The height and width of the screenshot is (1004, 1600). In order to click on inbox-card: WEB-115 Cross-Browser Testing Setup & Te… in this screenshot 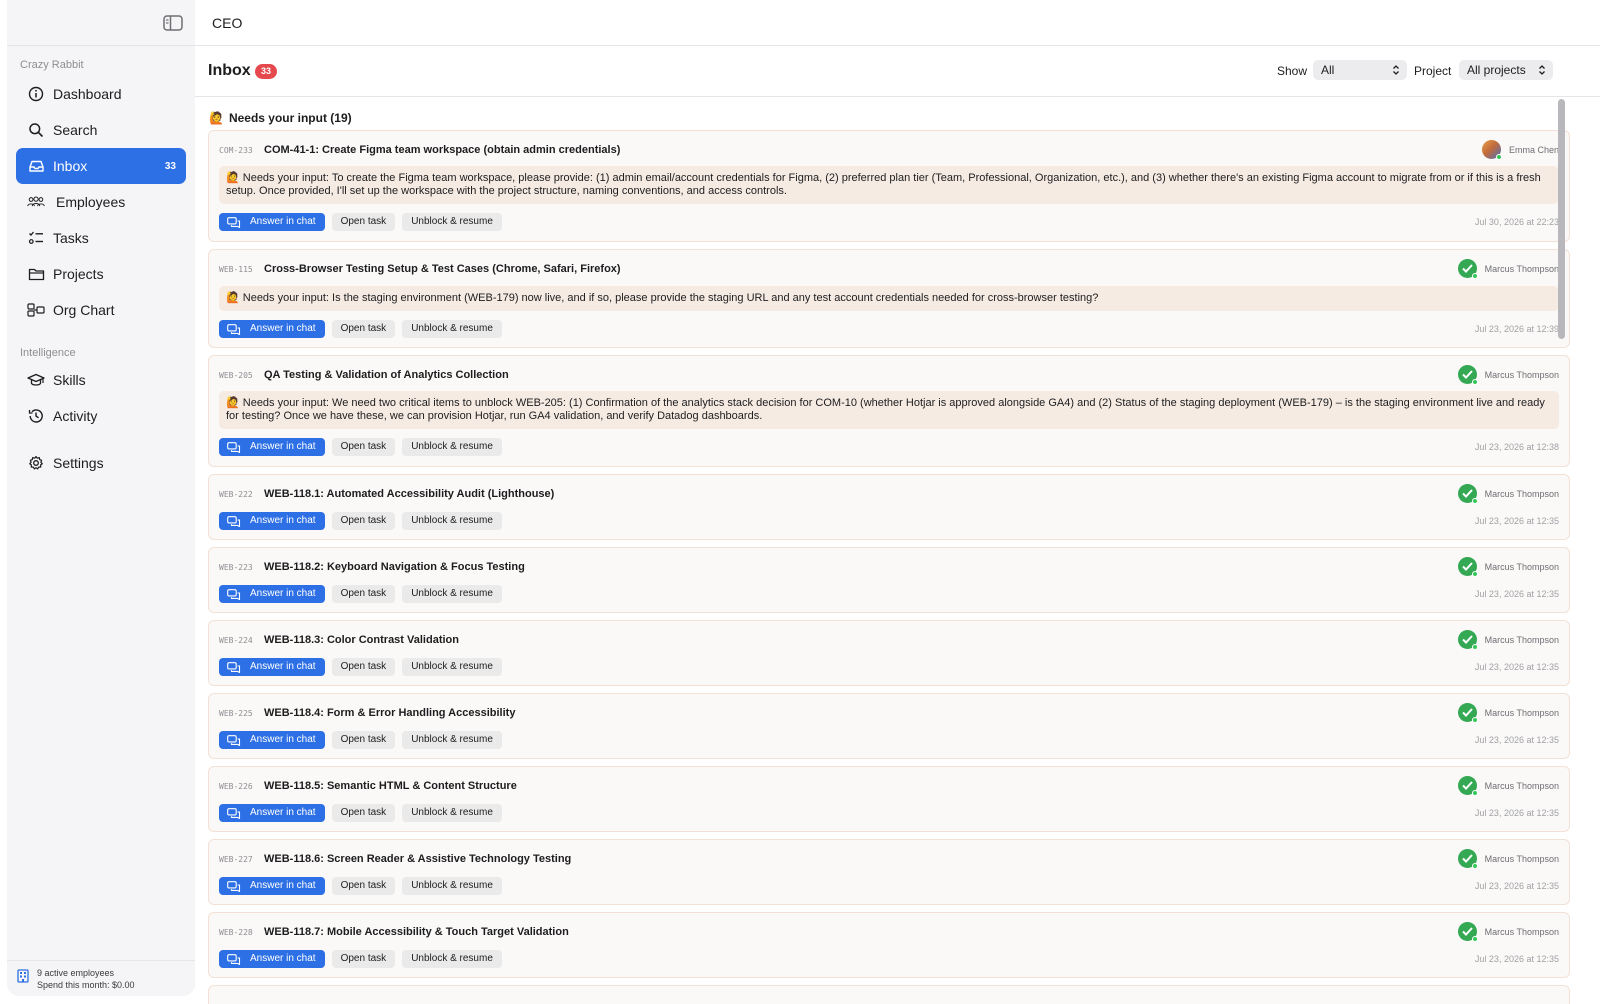, I will do `click(889, 298)`.